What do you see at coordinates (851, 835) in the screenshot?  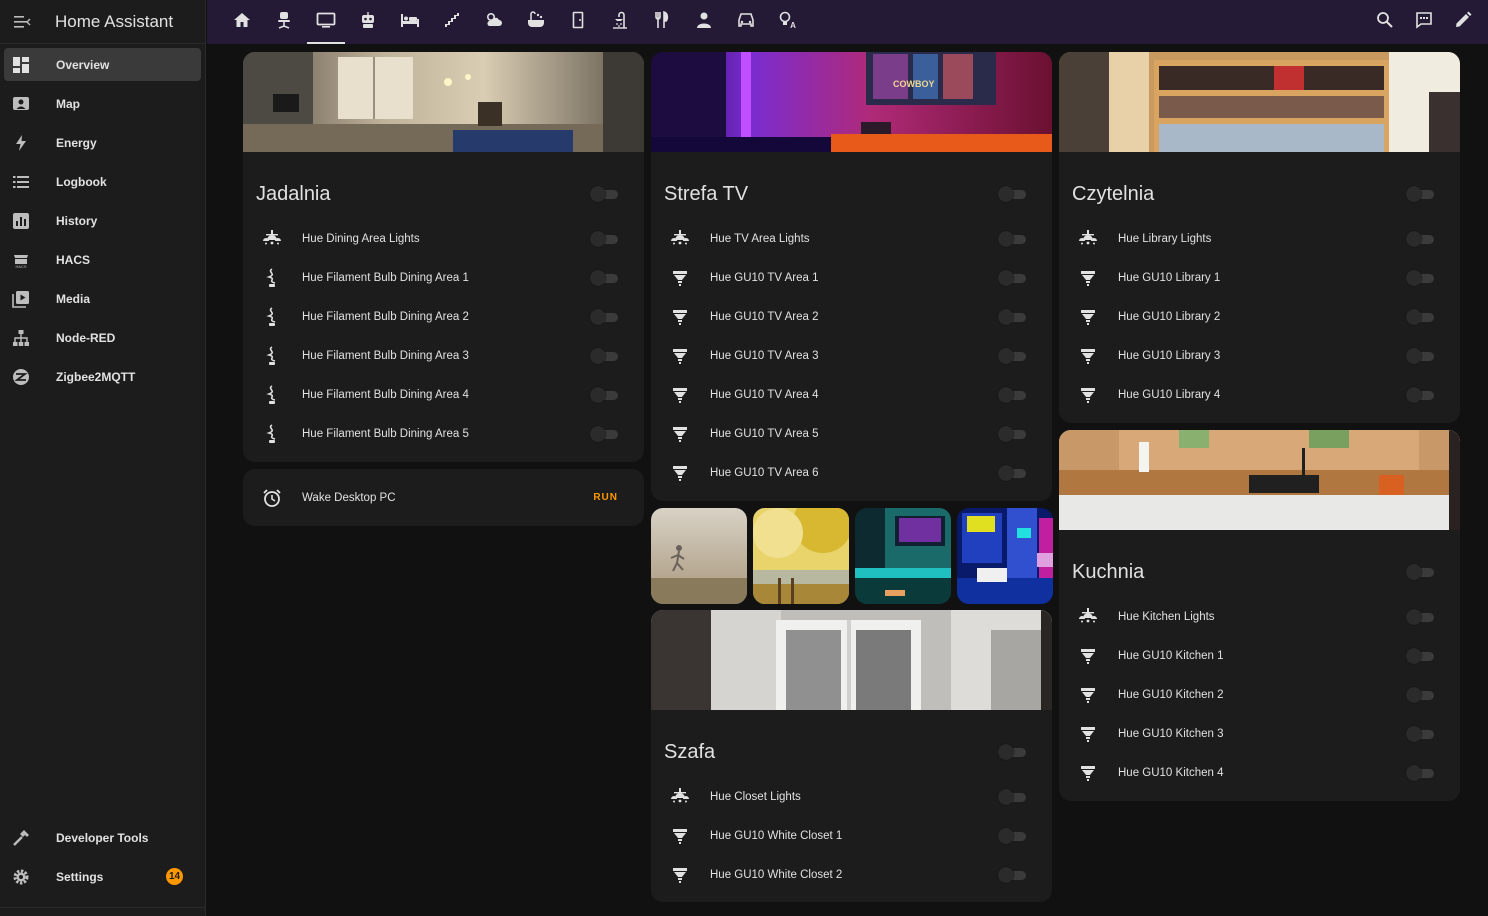 I see `entity-row: Hue GU10 White Closet 1` at bounding box center [851, 835].